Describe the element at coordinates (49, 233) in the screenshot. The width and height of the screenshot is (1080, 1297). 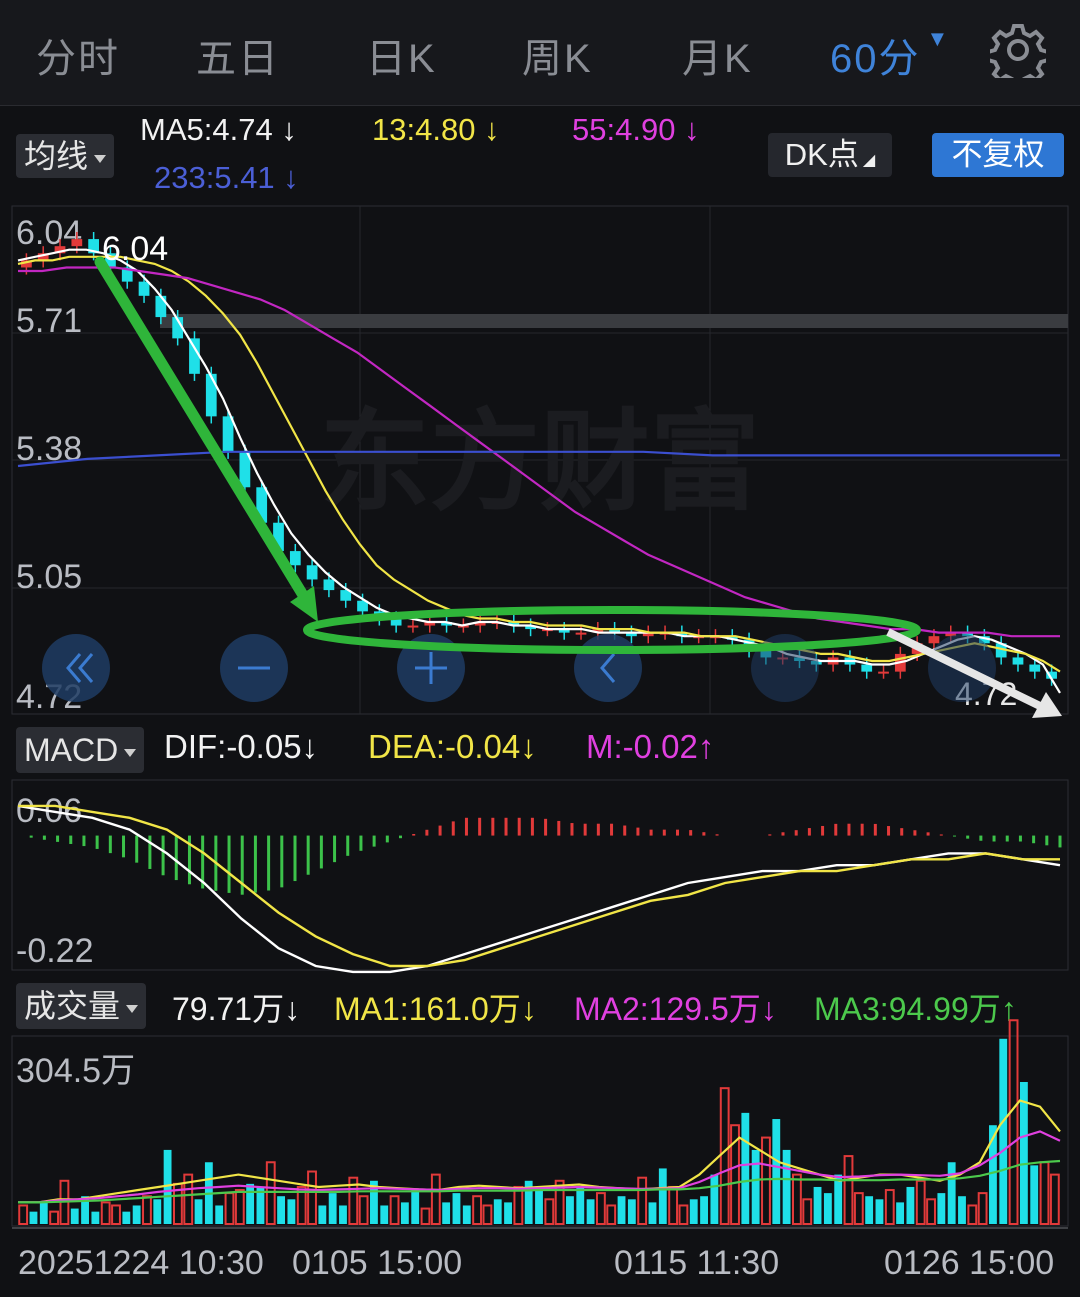
I see `y-tick-label: 6.04` at that location.